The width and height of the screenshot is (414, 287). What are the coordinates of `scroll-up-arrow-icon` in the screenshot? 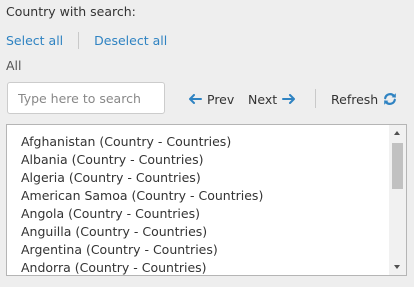 It's located at (397, 133).